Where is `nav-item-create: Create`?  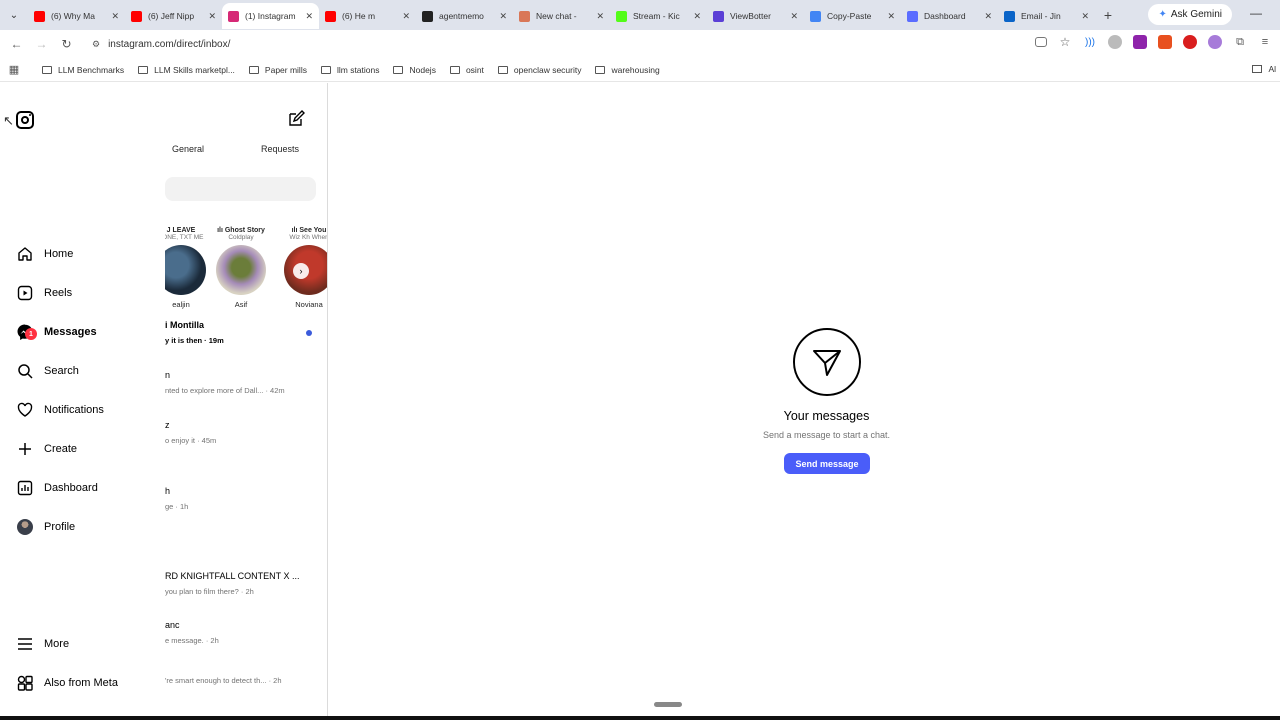
nav-item-create: Create is located at coordinates (46, 449).